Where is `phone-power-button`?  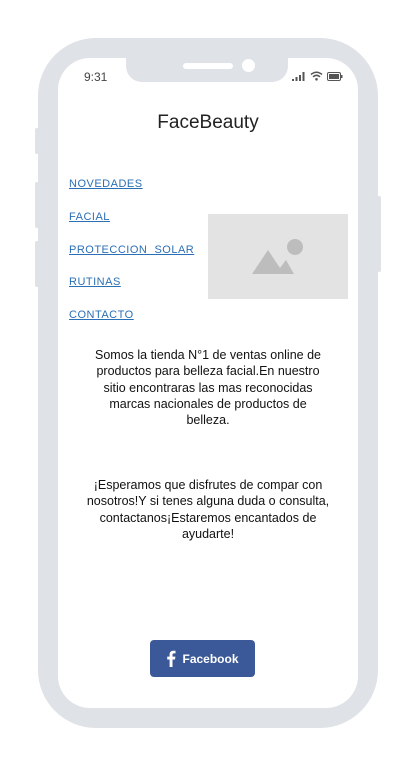 phone-power-button is located at coordinates (379, 234).